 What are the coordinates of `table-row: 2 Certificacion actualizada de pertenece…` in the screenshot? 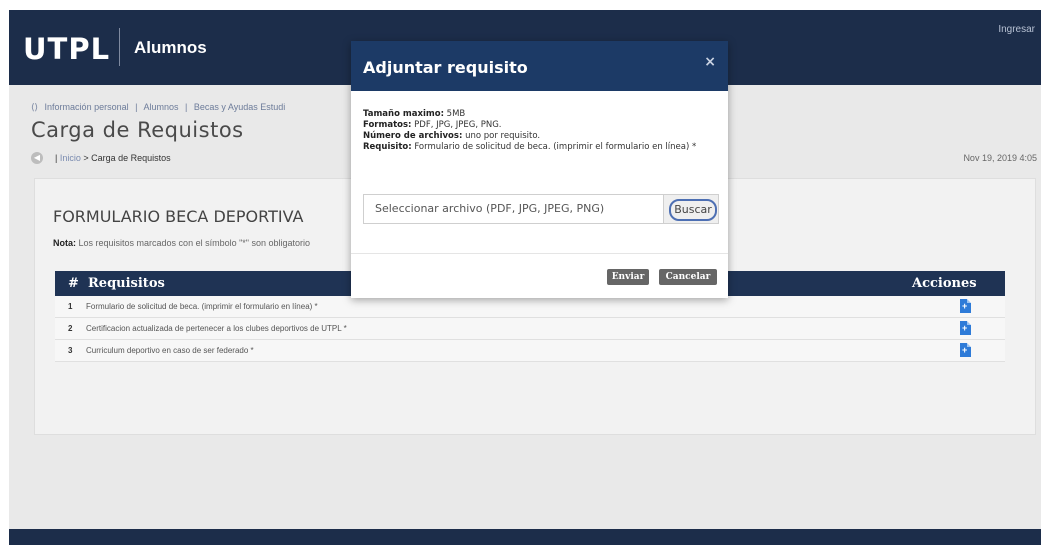 It's located at (530, 329).